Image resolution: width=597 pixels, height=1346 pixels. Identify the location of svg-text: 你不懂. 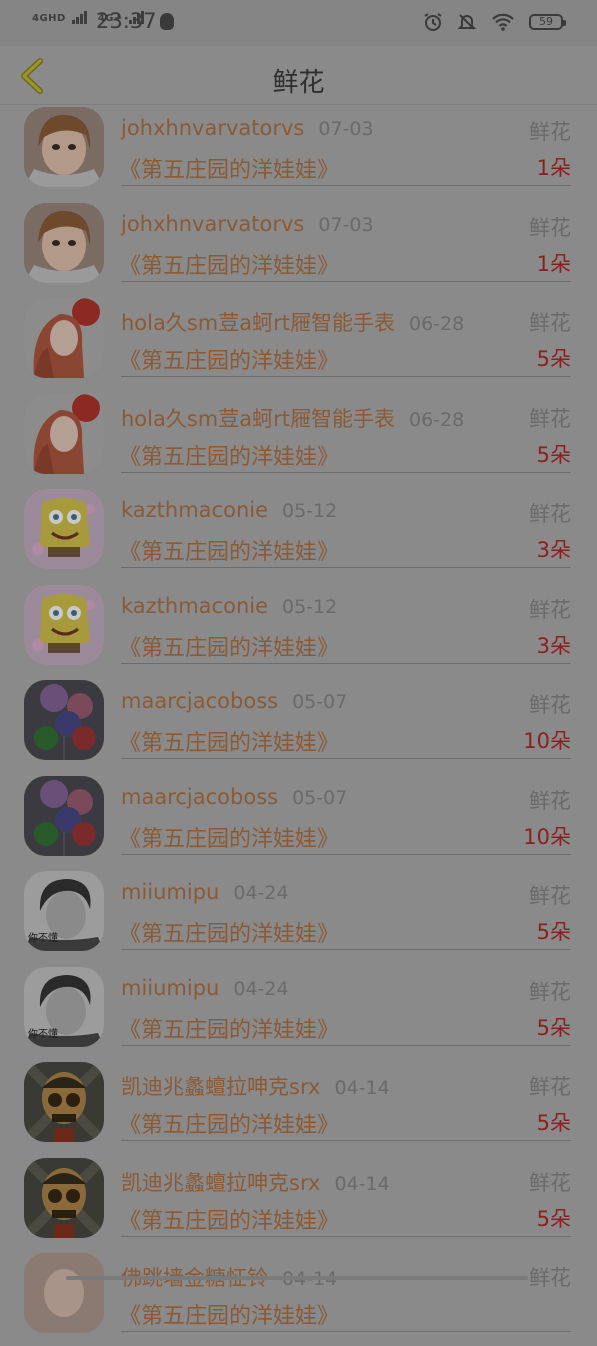
(43, 1033).